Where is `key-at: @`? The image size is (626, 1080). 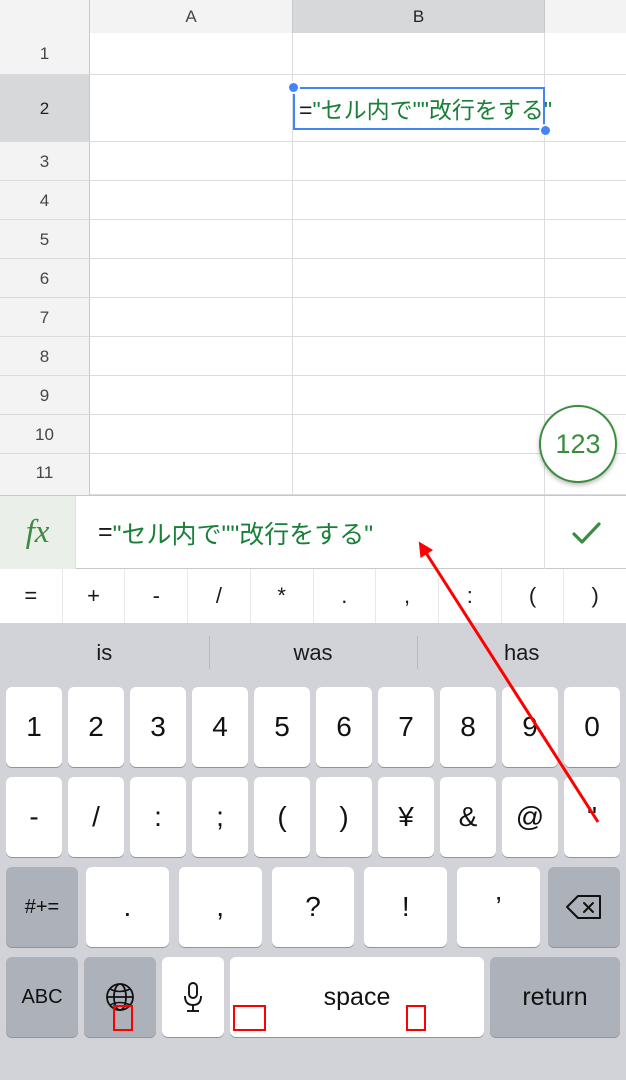 key-at: @ is located at coordinates (530, 817).